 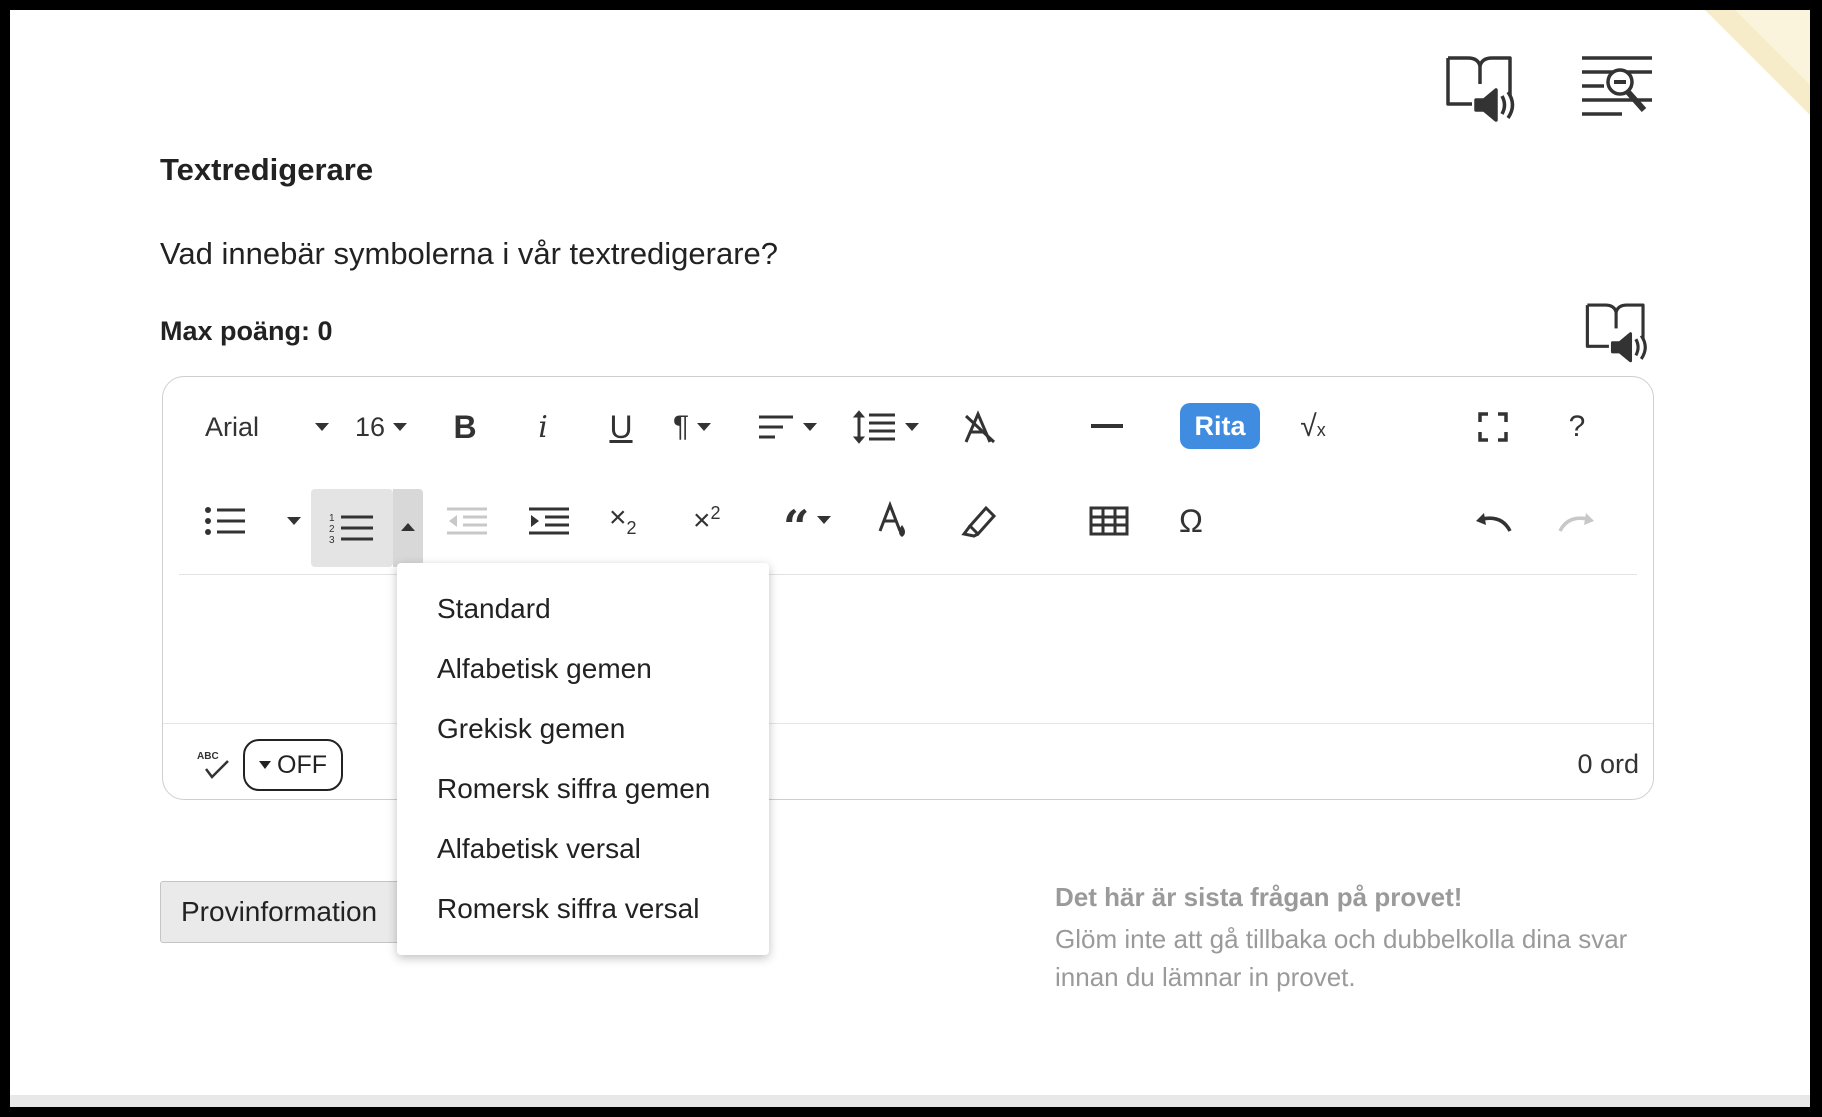 What do you see at coordinates (332, 518) in the screenshot?
I see `svg-text: 1` at bounding box center [332, 518].